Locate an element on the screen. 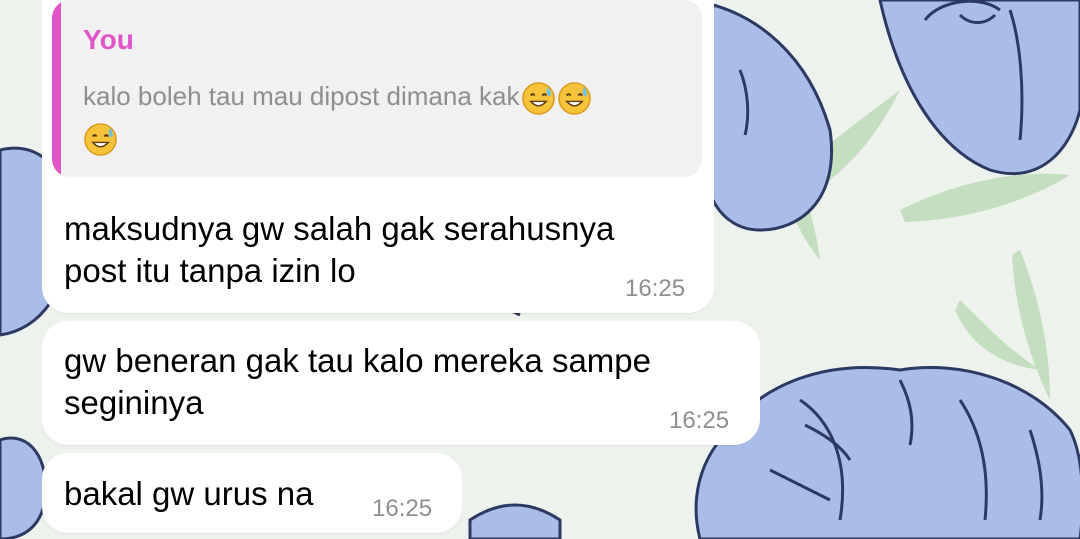 The width and height of the screenshot is (1080, 539). message-line: post itu tanpa izin lo is located at coordinates (210, 270).